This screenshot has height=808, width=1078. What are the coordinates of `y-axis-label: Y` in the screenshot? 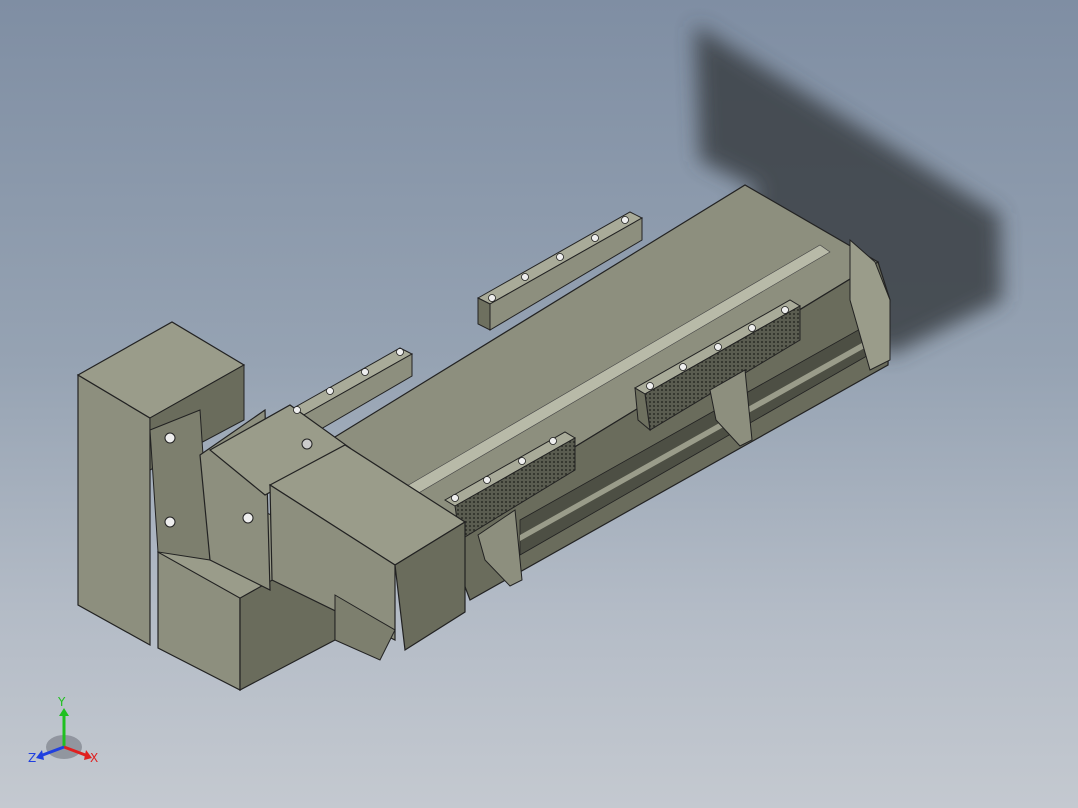 It's located at (61, 702).